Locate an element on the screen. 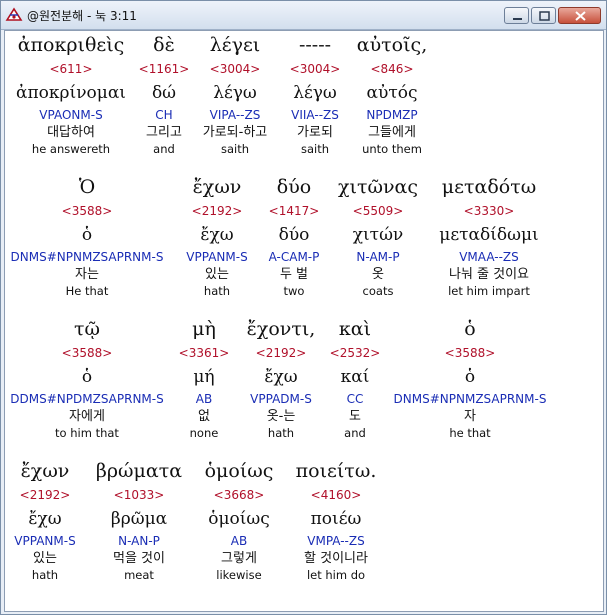  word-token: καὶ <2532> καί CC 도 and is located at coordinates (355, 378).